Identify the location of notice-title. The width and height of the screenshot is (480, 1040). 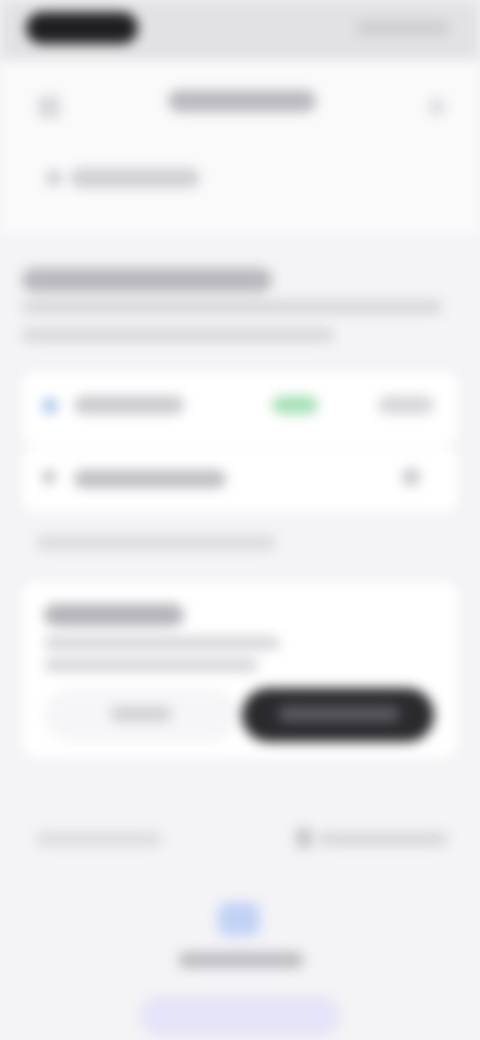
(114, 615).